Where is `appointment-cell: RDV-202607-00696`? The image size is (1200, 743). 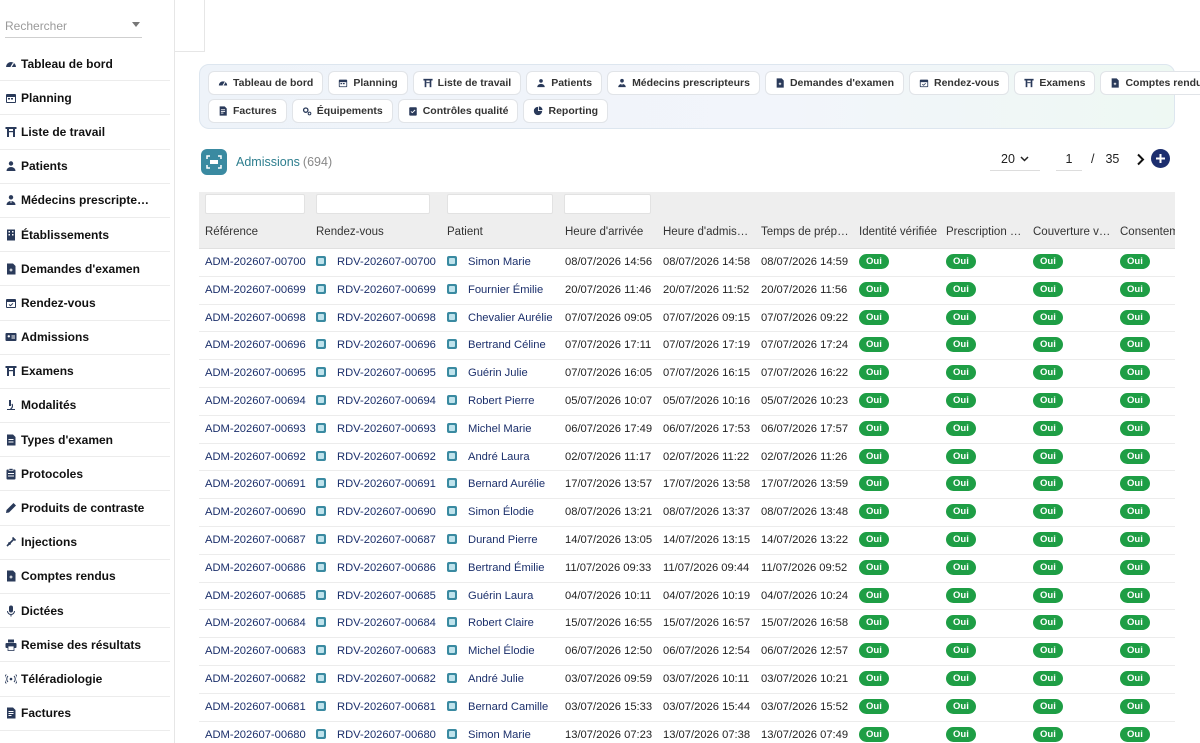
appointment-cell: RDV-202607-00696 is located at coordinates (378, 346).